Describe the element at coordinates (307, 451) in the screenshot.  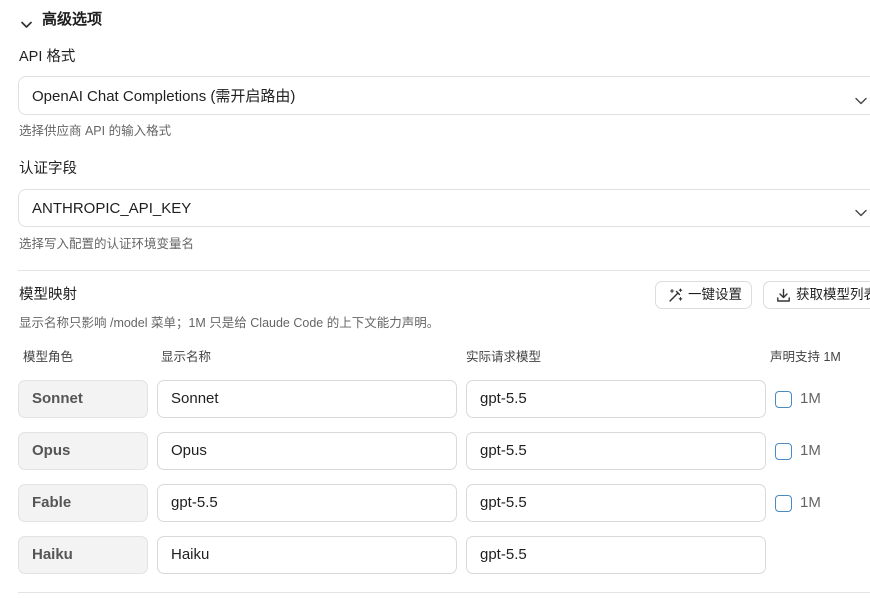
I see `display-name-input: Opus` at that location.